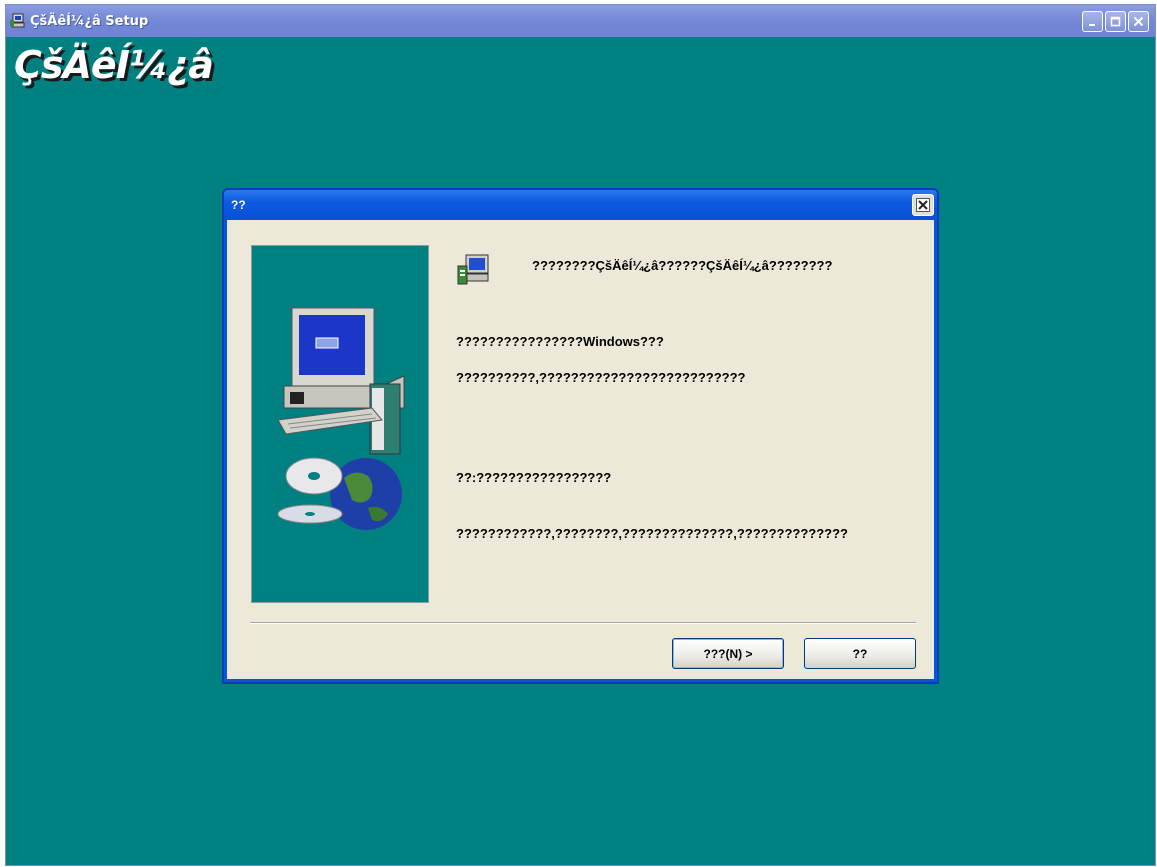 The image size is (1157, 867). Describe the element at coordinates (601, 377) in the screenshot. I see `dialog-message-3: ??????????,??????????????????????????` at that location.